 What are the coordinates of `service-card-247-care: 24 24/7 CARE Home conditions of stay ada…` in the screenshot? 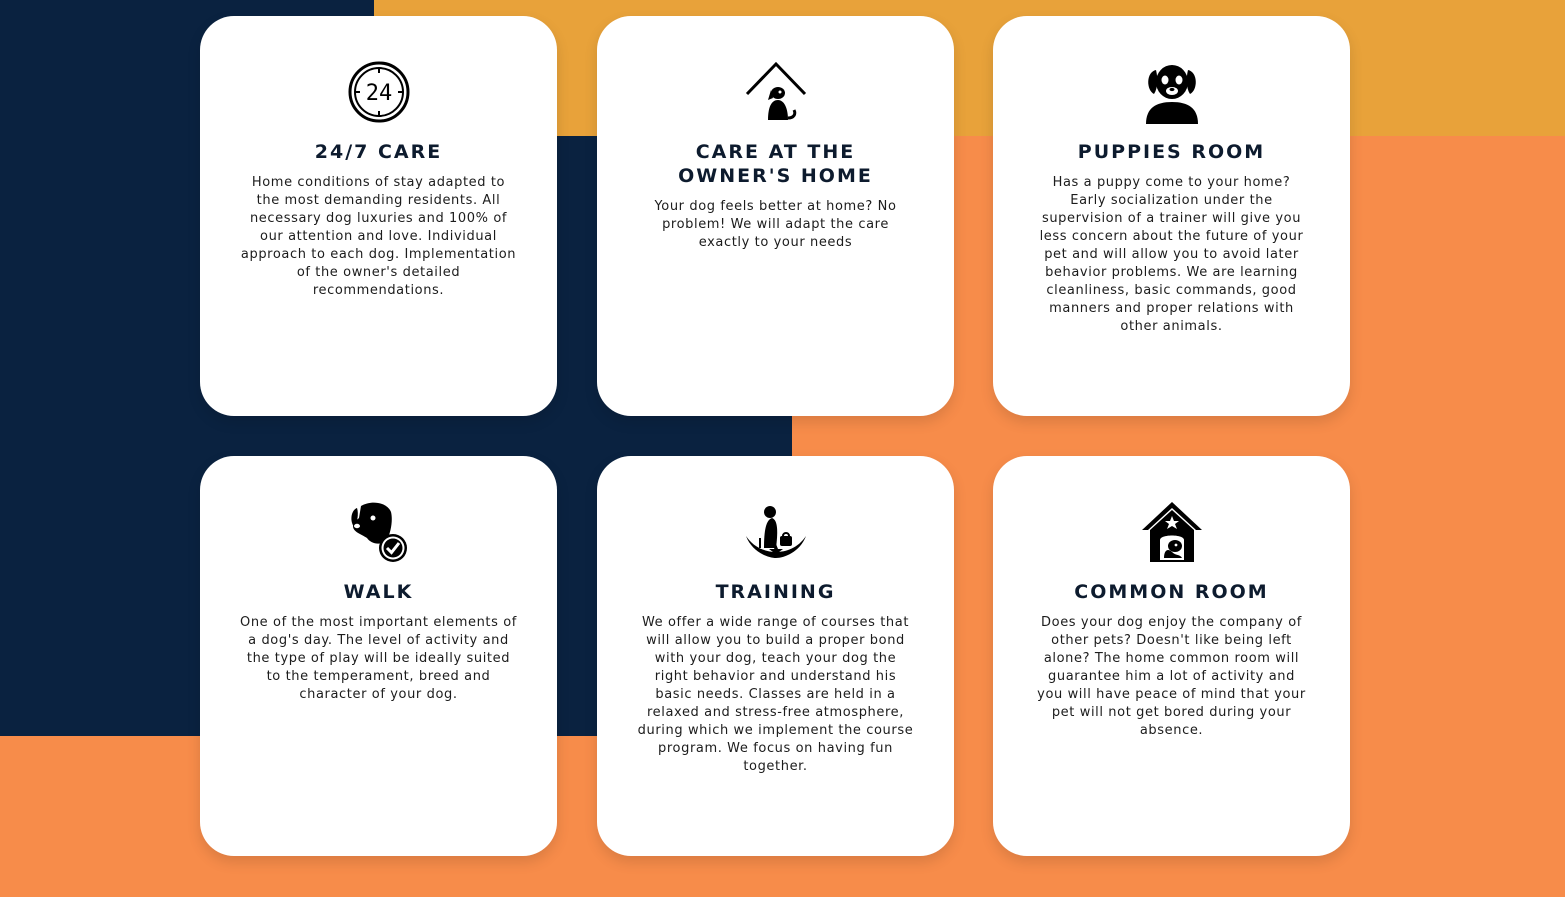 It's located at (378, 216).